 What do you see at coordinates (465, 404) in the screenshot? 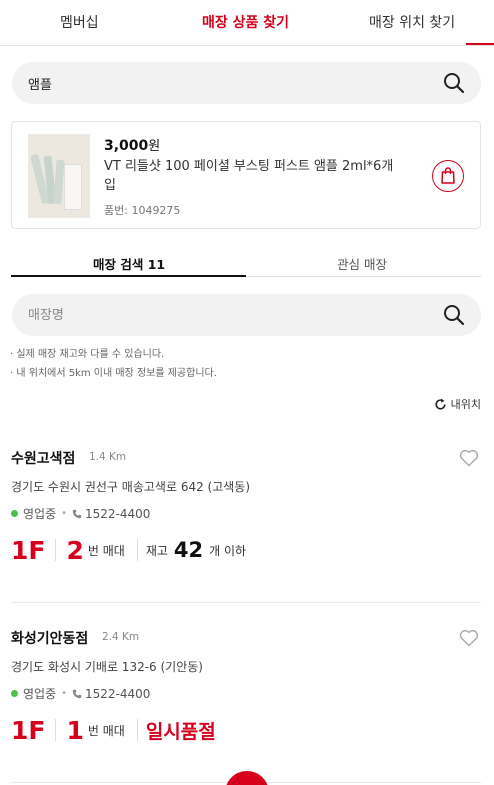
I see `my-location-label: 내위치` at bounding box center [465, 404].